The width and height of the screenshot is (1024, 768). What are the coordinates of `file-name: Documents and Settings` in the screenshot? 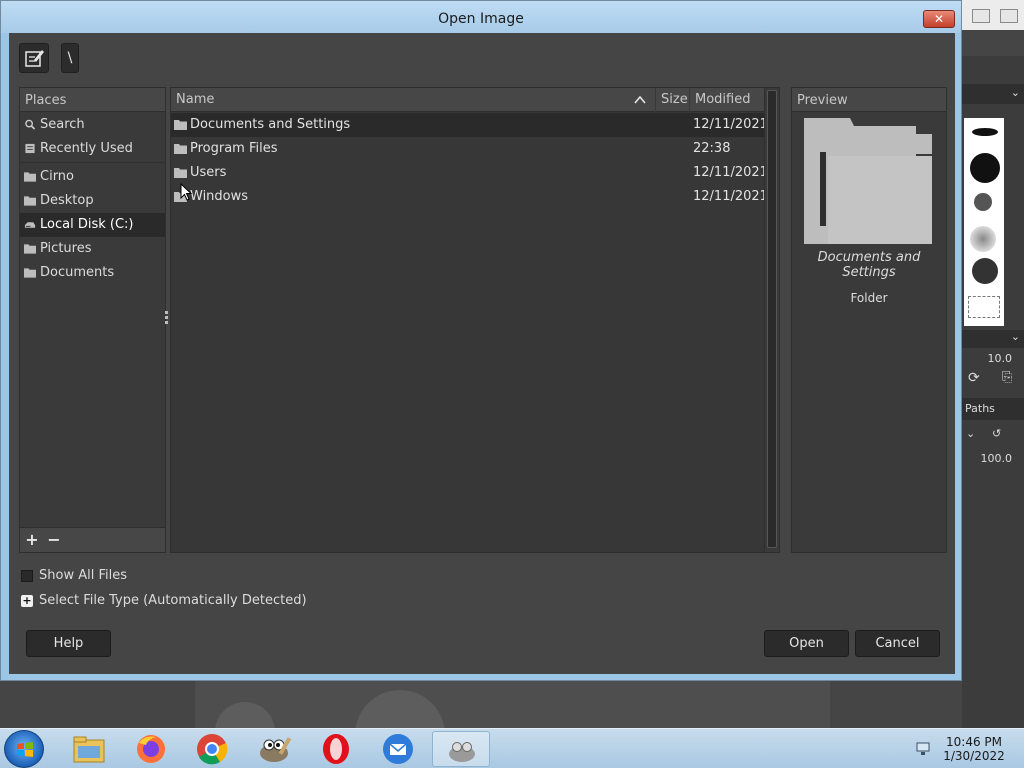 It's located at (270, 124).